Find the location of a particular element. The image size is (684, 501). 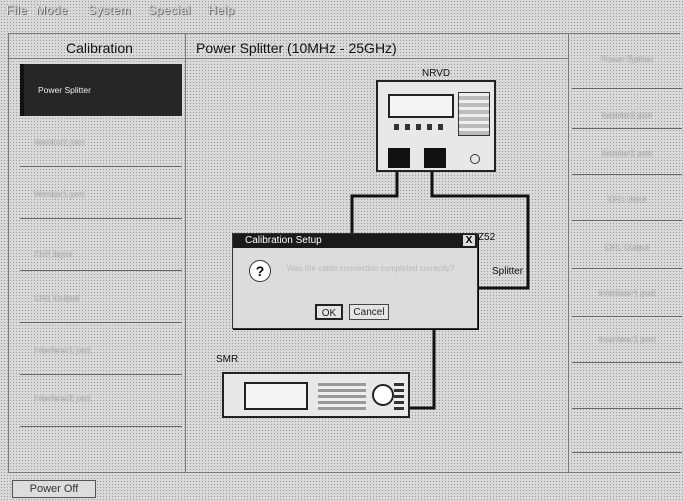

smr-label: SMR is located at coordinates (227, 359).